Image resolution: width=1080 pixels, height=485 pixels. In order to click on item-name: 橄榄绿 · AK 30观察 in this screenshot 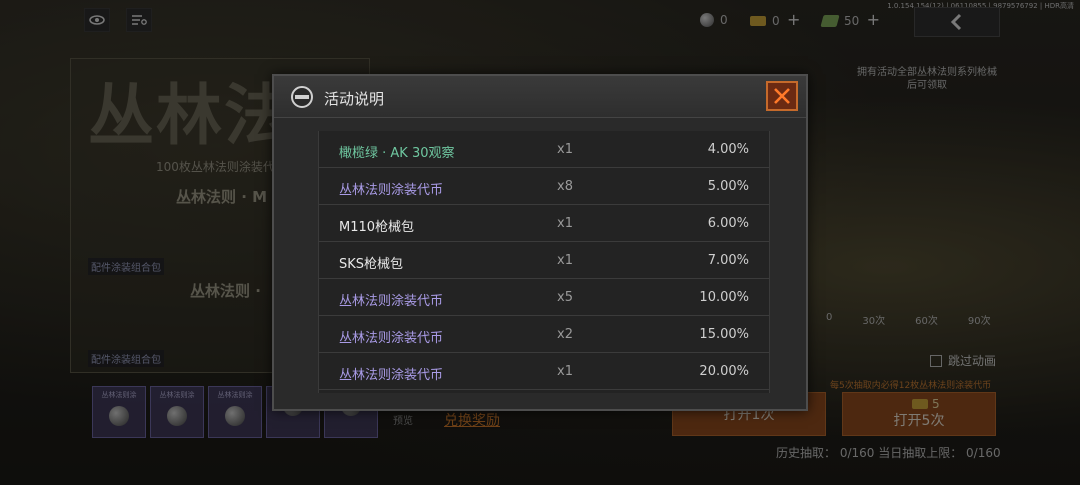, I will do `click(397, 153)`.